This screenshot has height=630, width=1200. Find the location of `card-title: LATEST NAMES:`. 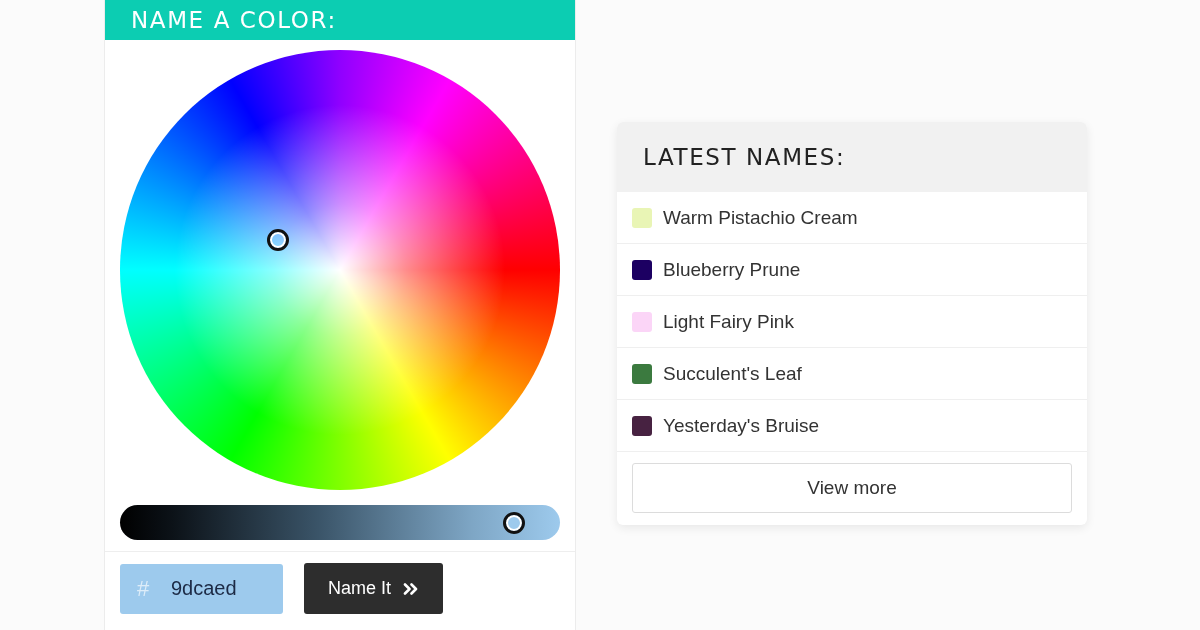

card-title: LATEST NAMES: is located at coordinates (744, 157).